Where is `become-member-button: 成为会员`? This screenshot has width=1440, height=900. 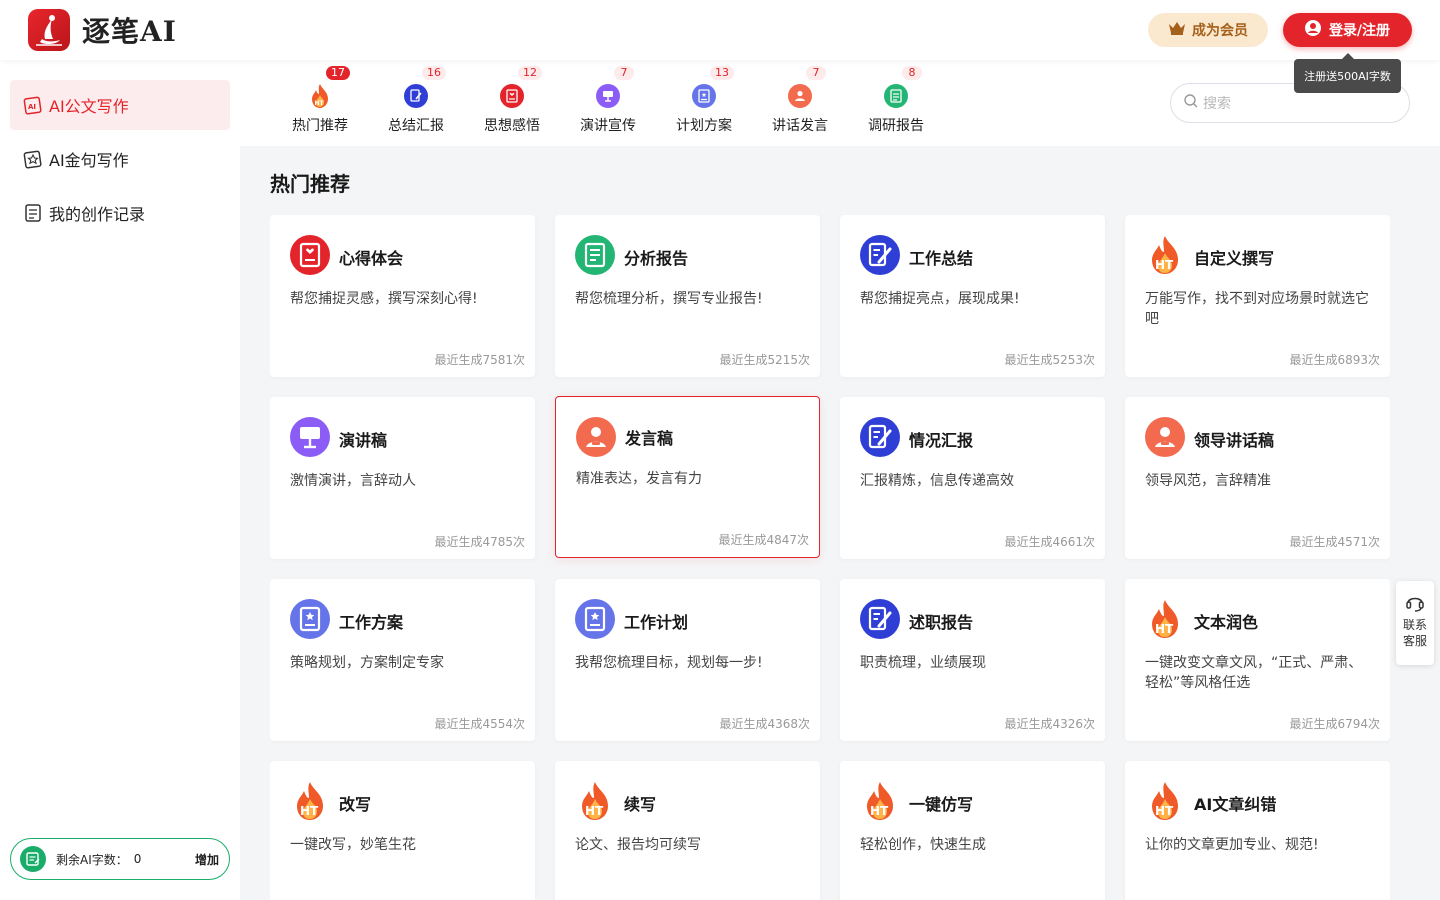 become-member-button: 成为会员 is located at coordinates (1208, 30).